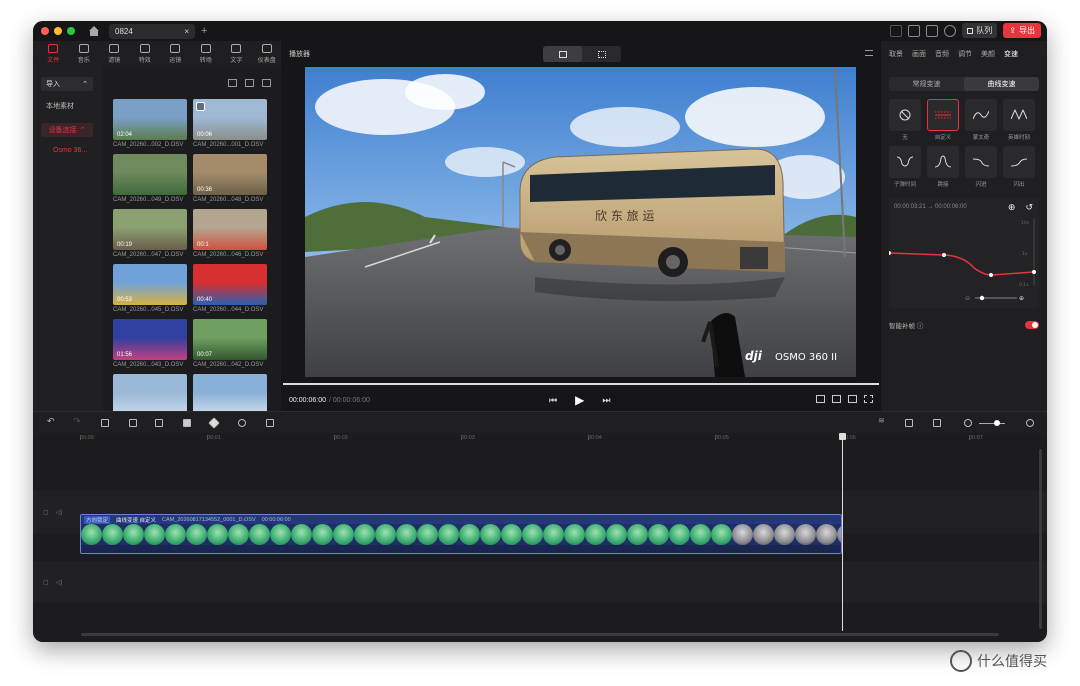  I want to click on player-progress-bar, so click(581, 384).